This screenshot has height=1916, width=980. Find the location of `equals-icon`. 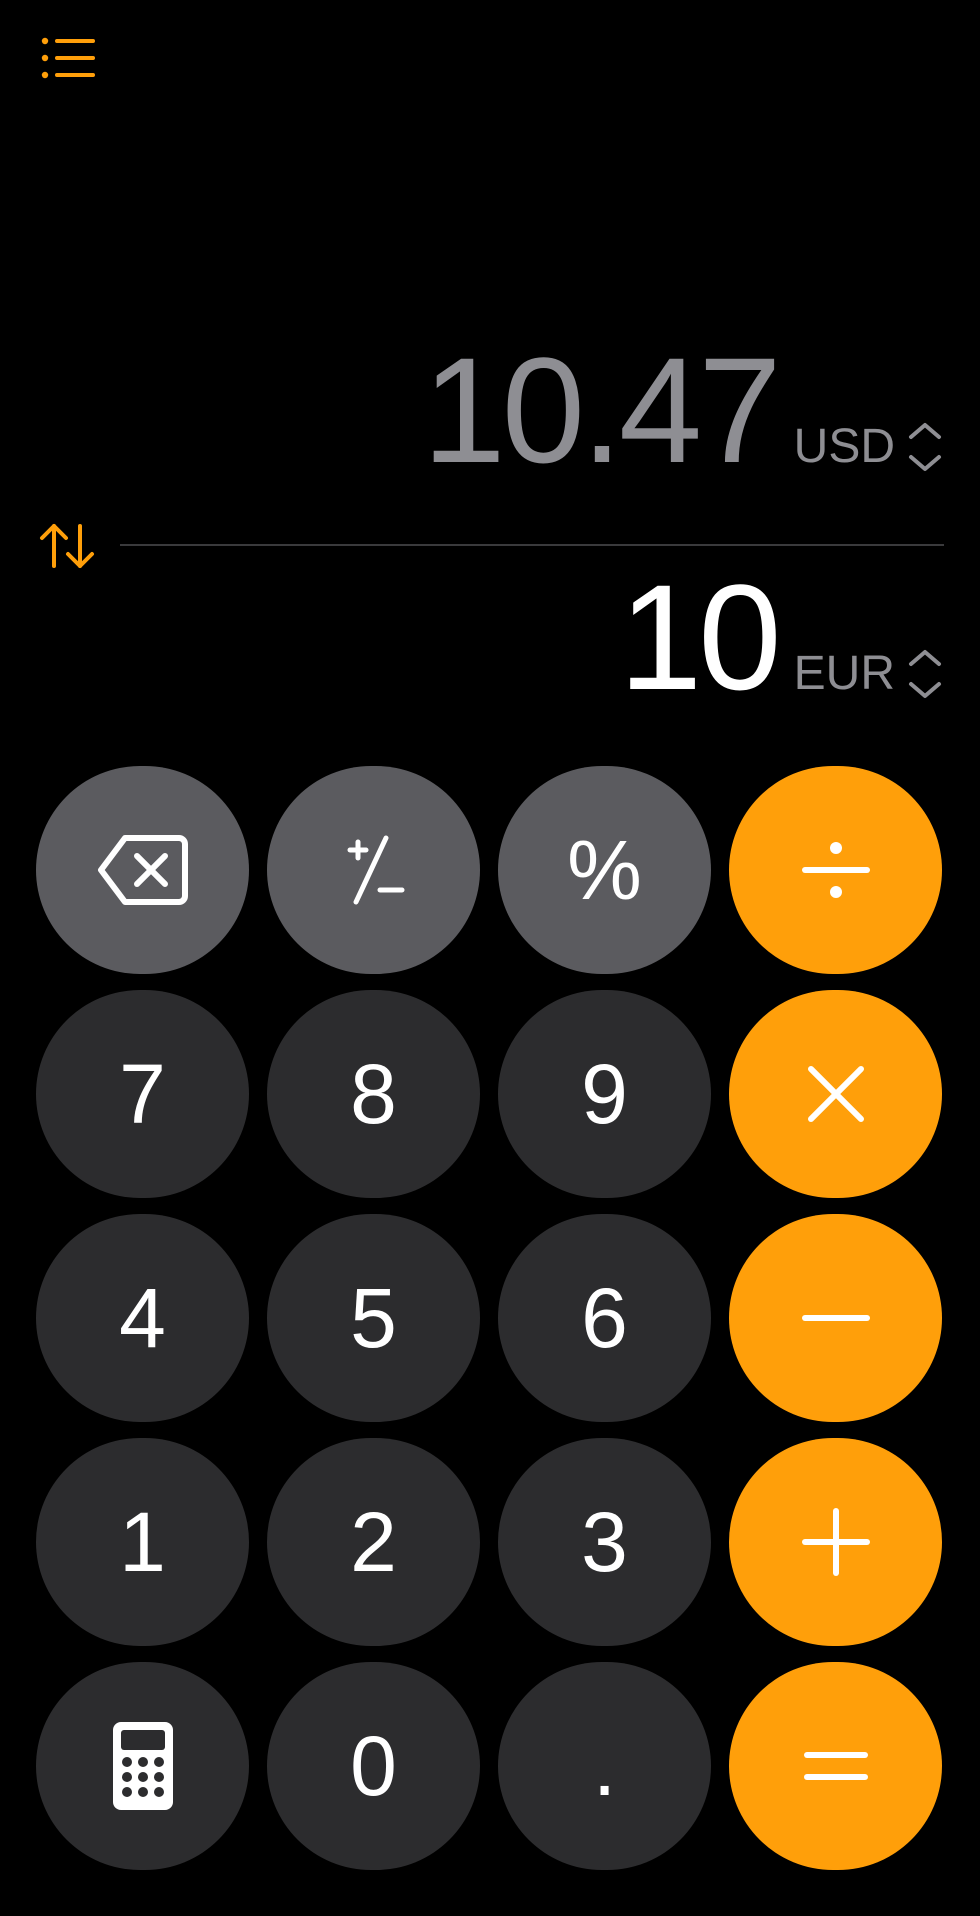

equals-icon is located at coordinates (835, 1766).